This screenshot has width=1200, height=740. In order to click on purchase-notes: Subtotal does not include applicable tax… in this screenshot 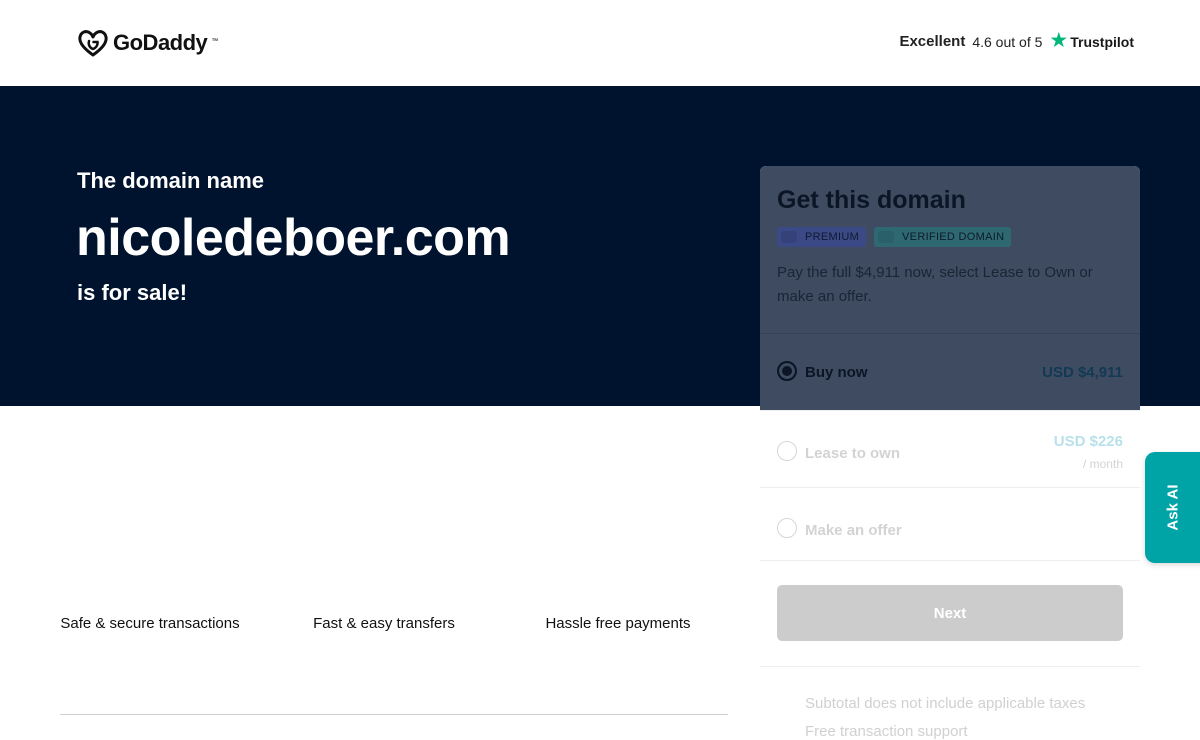, I will do `click(950, 703)`.